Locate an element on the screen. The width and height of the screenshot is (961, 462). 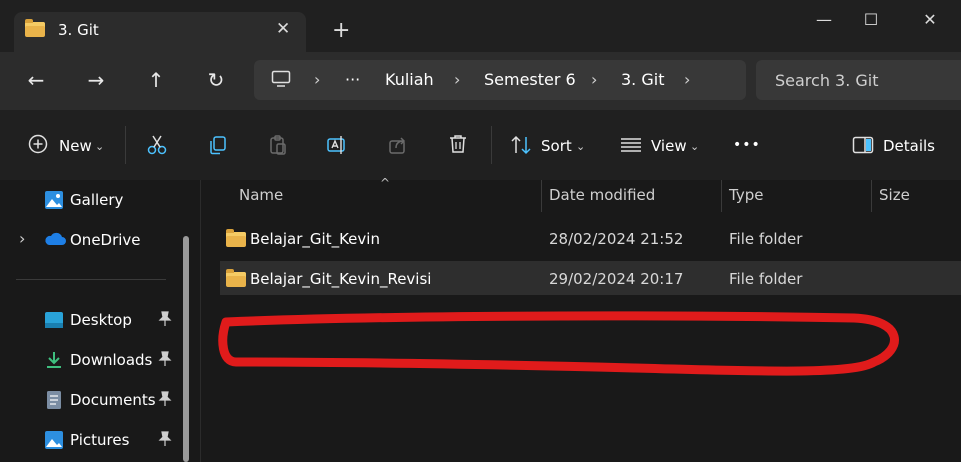
sidebar-item-documents: Documents is located at coordinates (113, 400).